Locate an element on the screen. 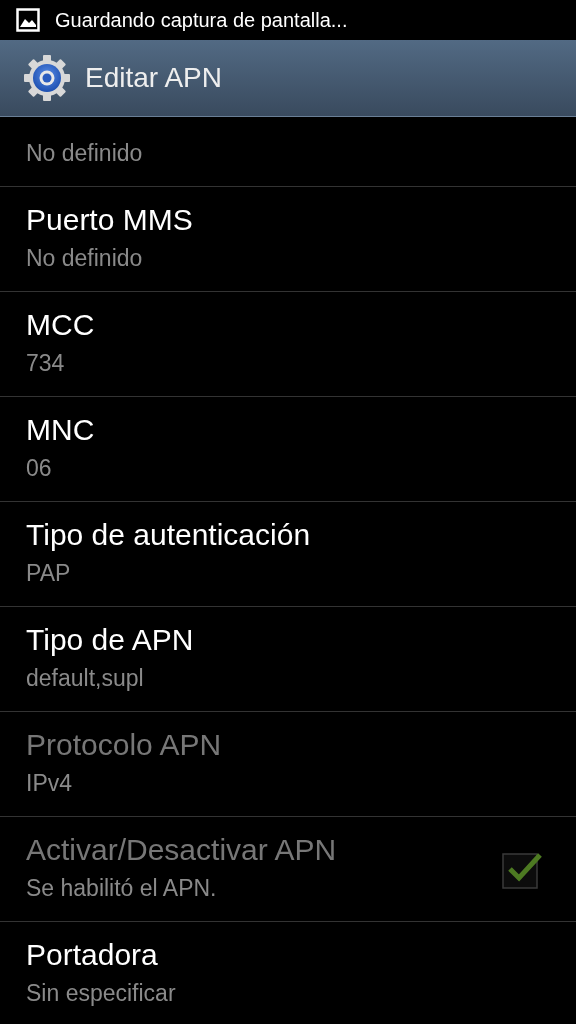 The image size is (576, 1024). setting-title: Tipo de APN is located at coordinates (110, 639).